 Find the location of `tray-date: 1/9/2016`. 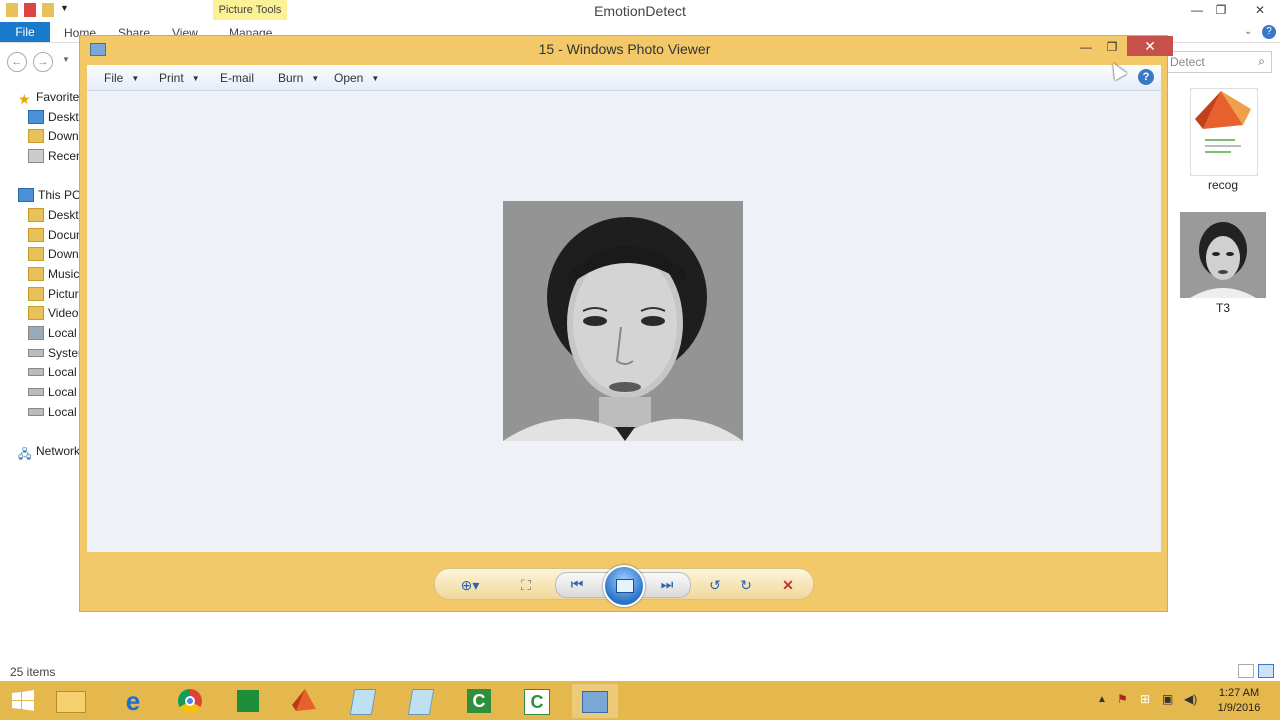

tray-date: 1/9/2016 is located at coordinates (1239, 708).